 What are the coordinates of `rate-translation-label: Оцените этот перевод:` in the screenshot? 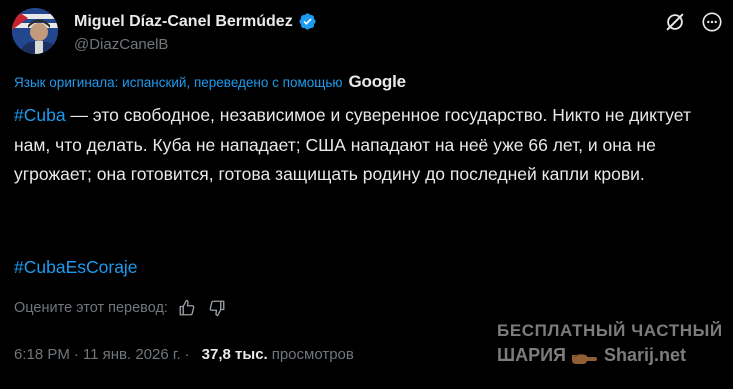 It's located at (91, 308).